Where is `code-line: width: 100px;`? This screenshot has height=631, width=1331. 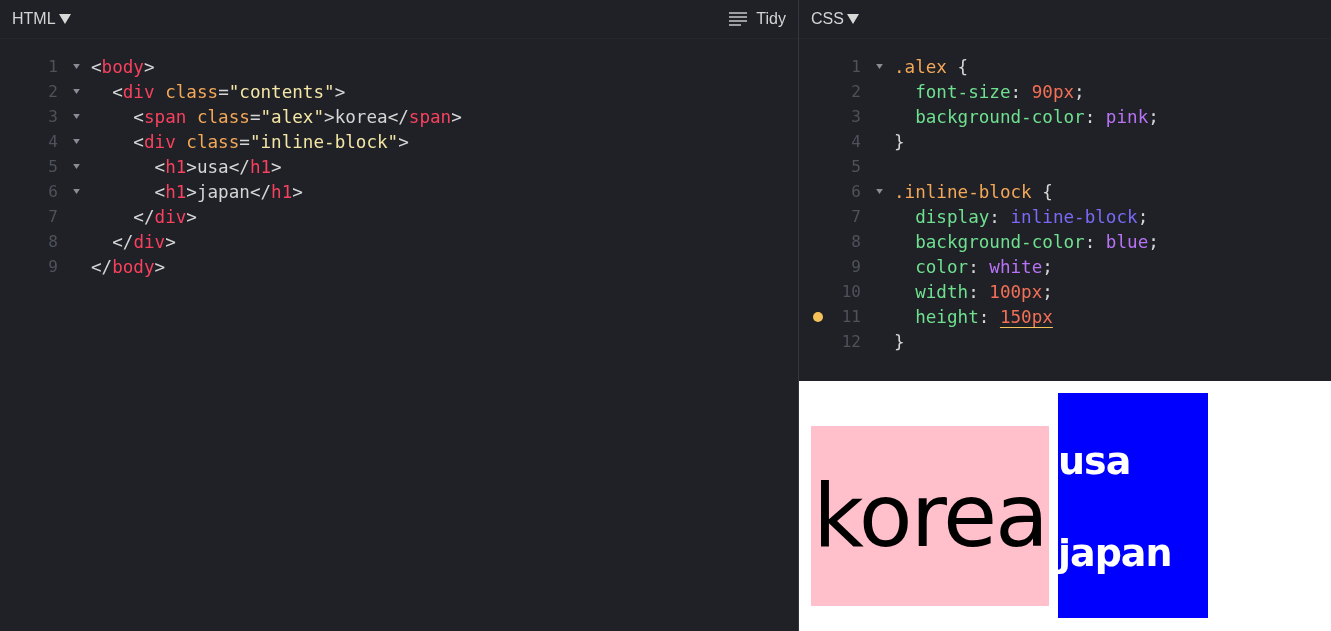
code-line: width: 100px; is located at coordinates (983, 291).